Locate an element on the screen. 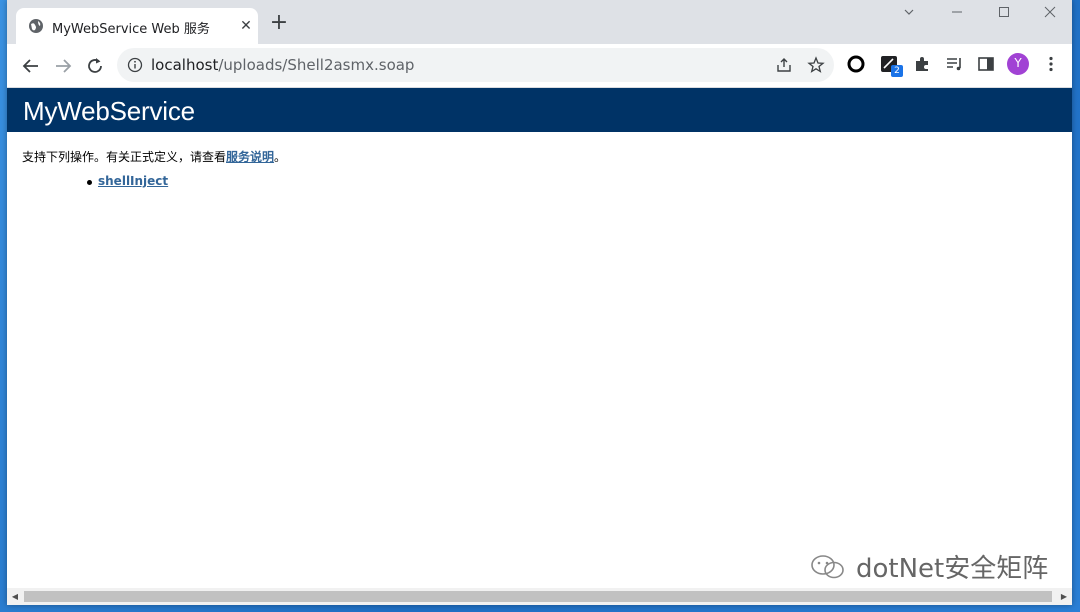 This screenshot has width=1080, height=612. url-host: localhost is located at coordinates (185, 65).